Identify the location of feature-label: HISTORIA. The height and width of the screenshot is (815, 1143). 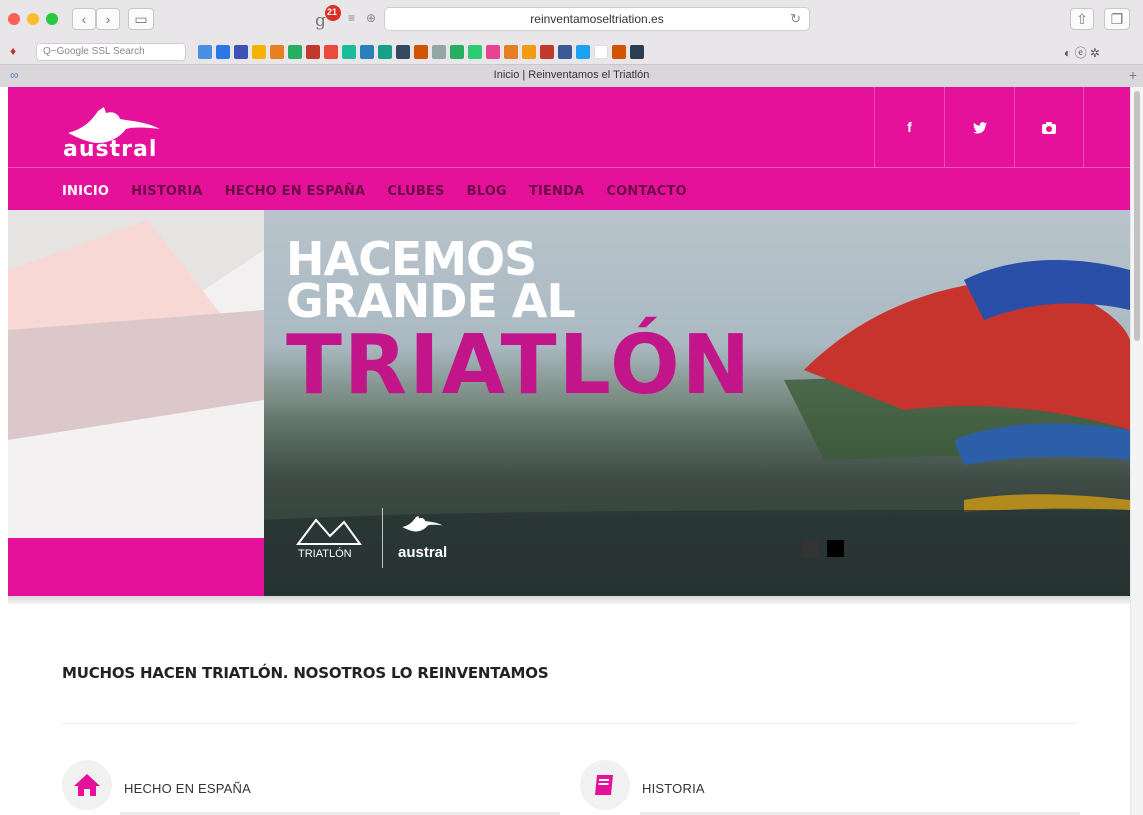
(673, 788).